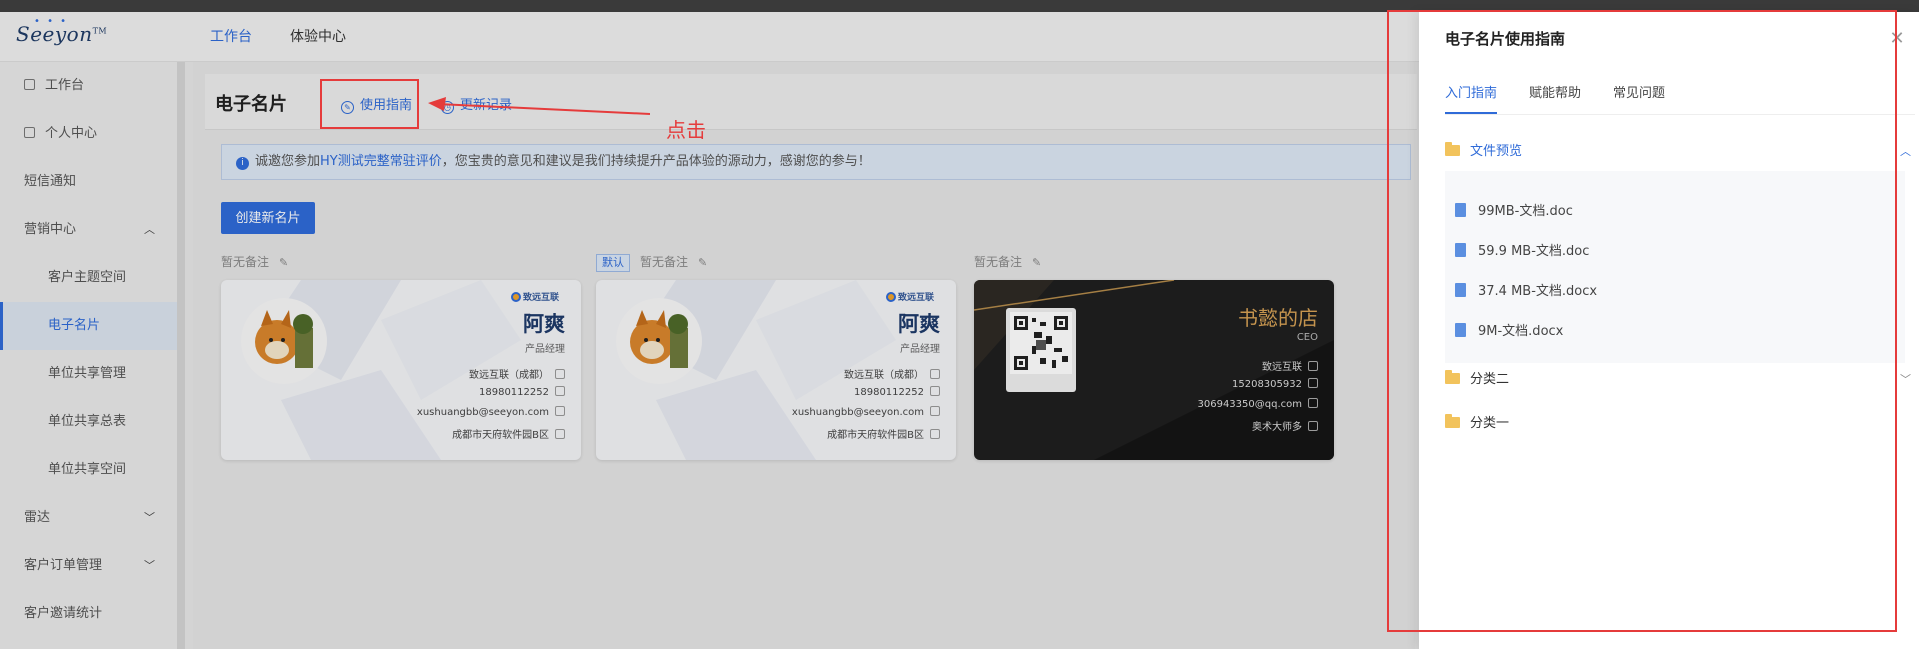 The width and height of the screenshot is (1919, 649). Describe the element at coordinates (1905, 379) in the screenshot. I see `chevron-down-icon: ﹀` at that location.